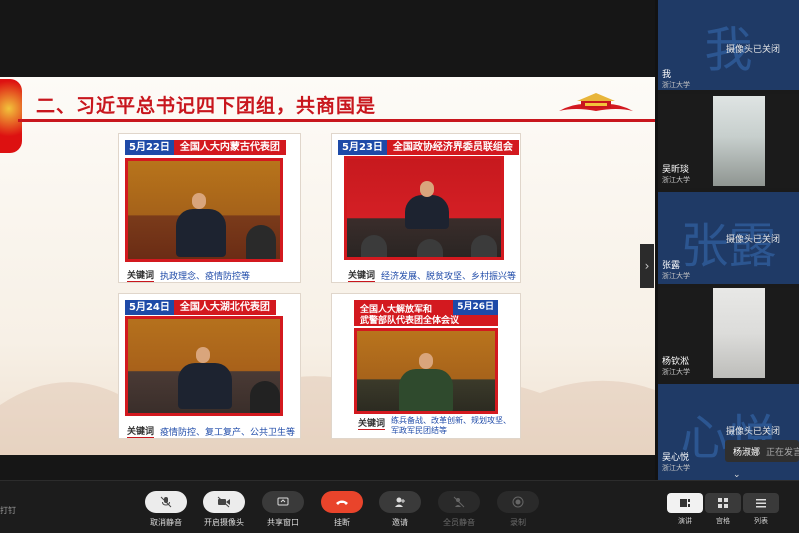 The height and width of the screenshot is (533, 799). What do you see at coordinates (671, 266) in the screenshot?
I see `participant-name: 张露` at bounding box center [671, 266].